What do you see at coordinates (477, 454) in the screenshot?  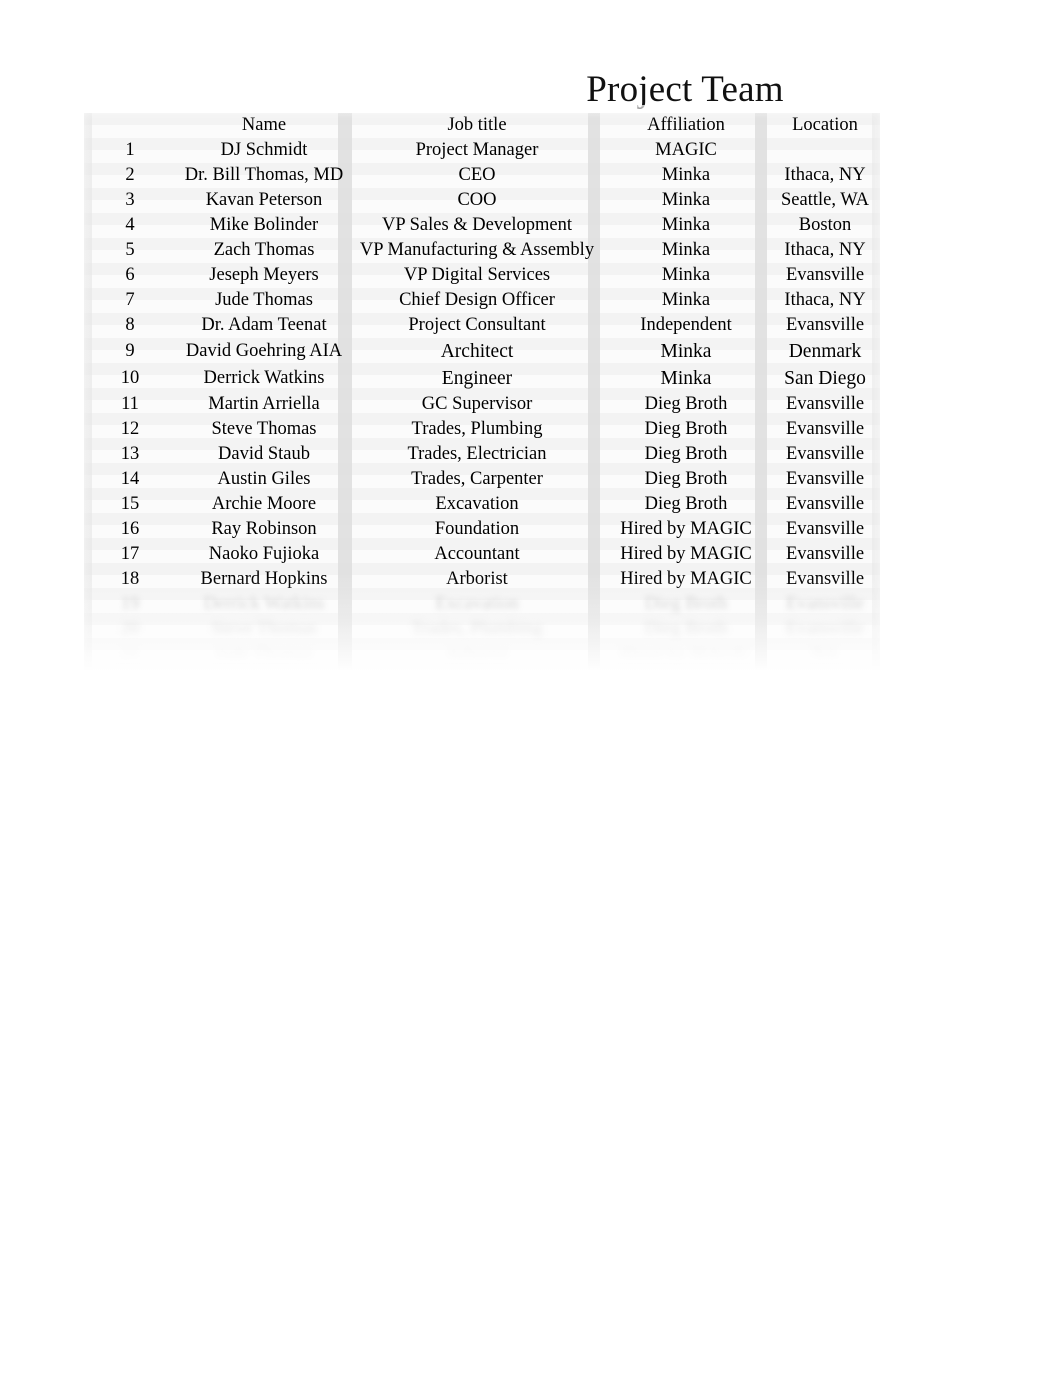 I see `cell-job-title: Trades, Electrician` at bounding box center [477, 454].